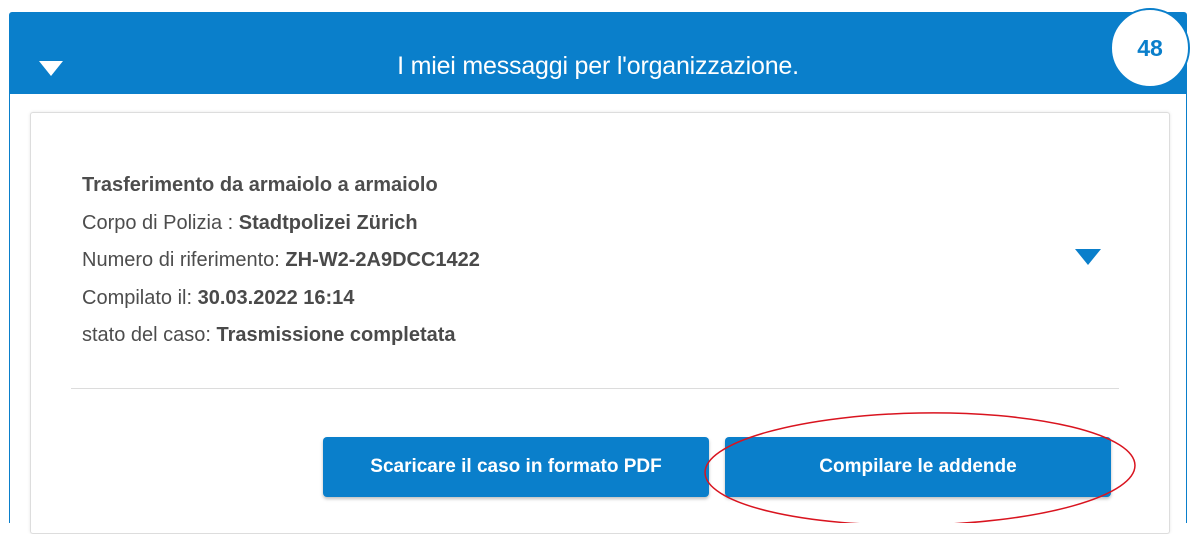 The width and height of the screenshot is (1192, 534). Describe the element at coordinates (260, 185) in the screenshot. I see `case-type-title: Trasferimento da armaiolo a armaiolo` at that location.